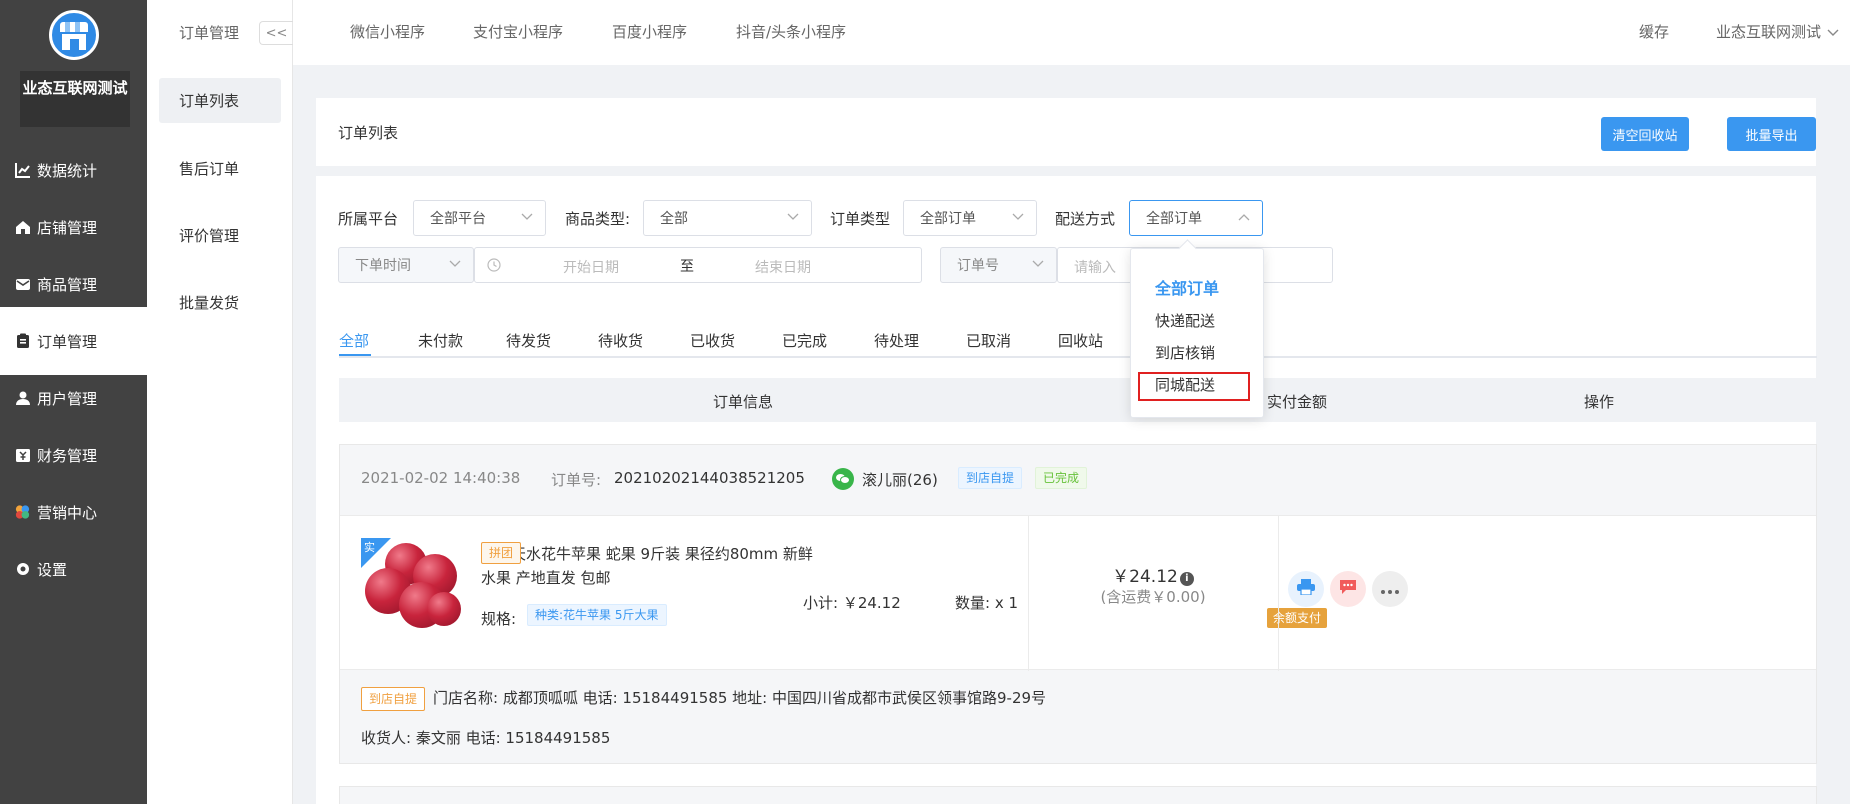 The height and width of the screenshot is (804, 1850). Describe the element at coordinates (1769, 32) in the screenshot. I see `user-name: 业态互联网测试` at that location.